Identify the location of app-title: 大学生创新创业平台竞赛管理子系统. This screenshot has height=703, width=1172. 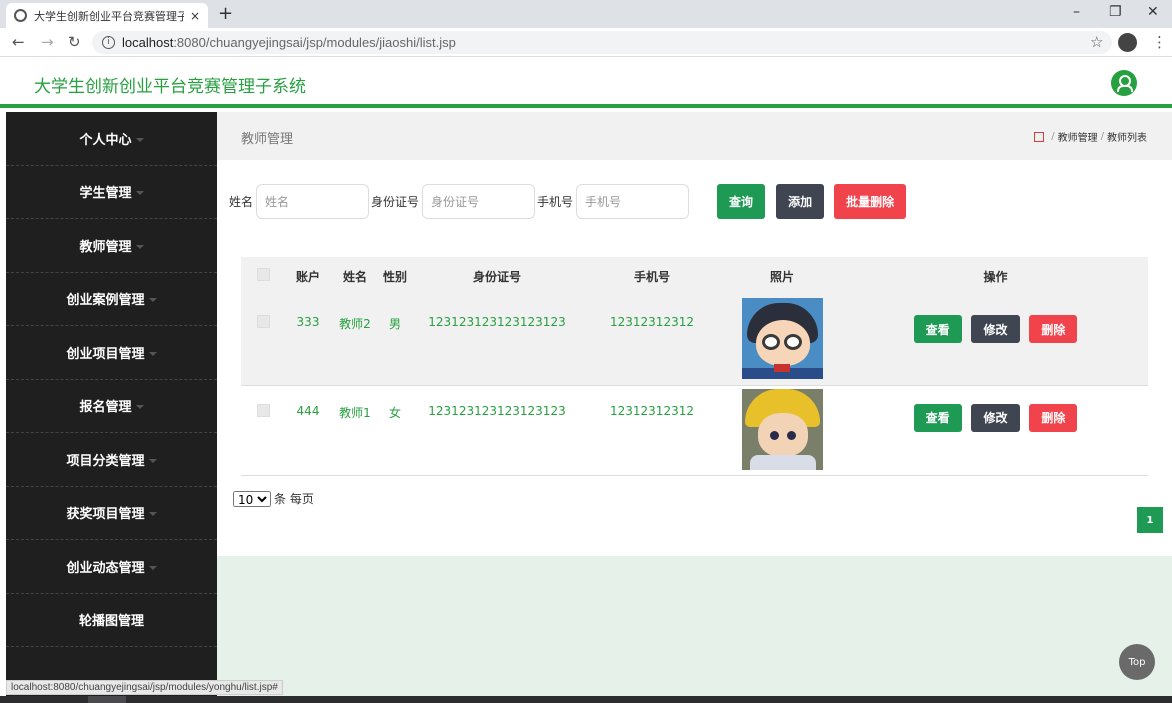
(170, 87).